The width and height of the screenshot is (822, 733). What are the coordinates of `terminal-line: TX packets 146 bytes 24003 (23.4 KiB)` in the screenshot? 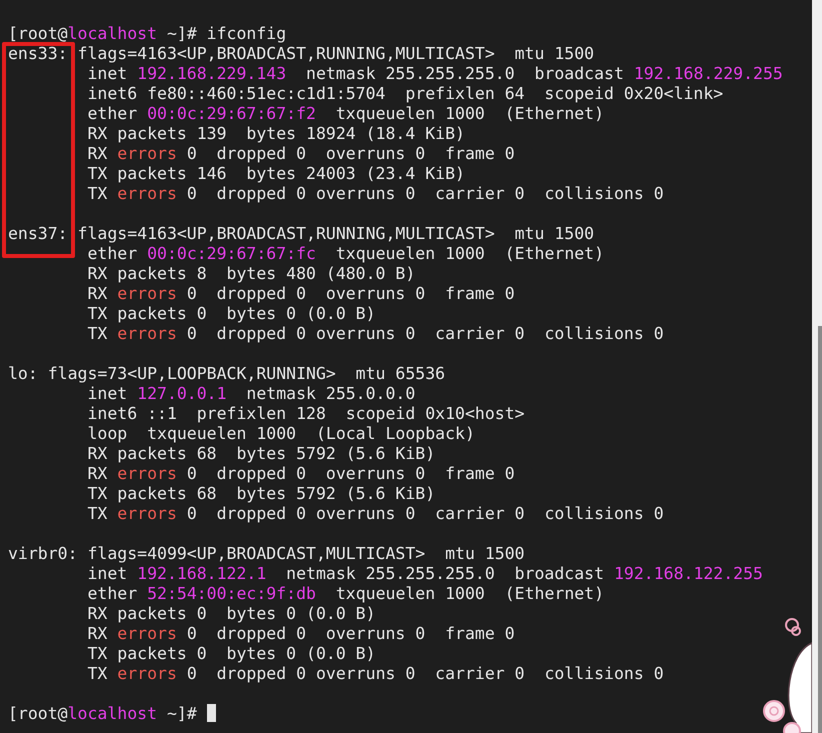 It's located at (275, 174).